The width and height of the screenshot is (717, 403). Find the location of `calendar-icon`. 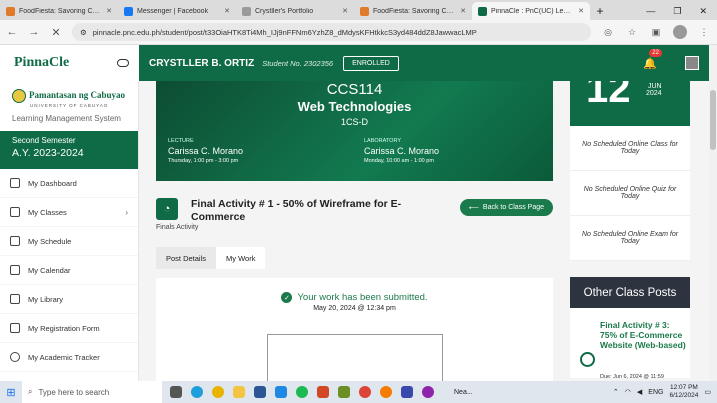

calendar-icon is located at coordinates (15, 270).